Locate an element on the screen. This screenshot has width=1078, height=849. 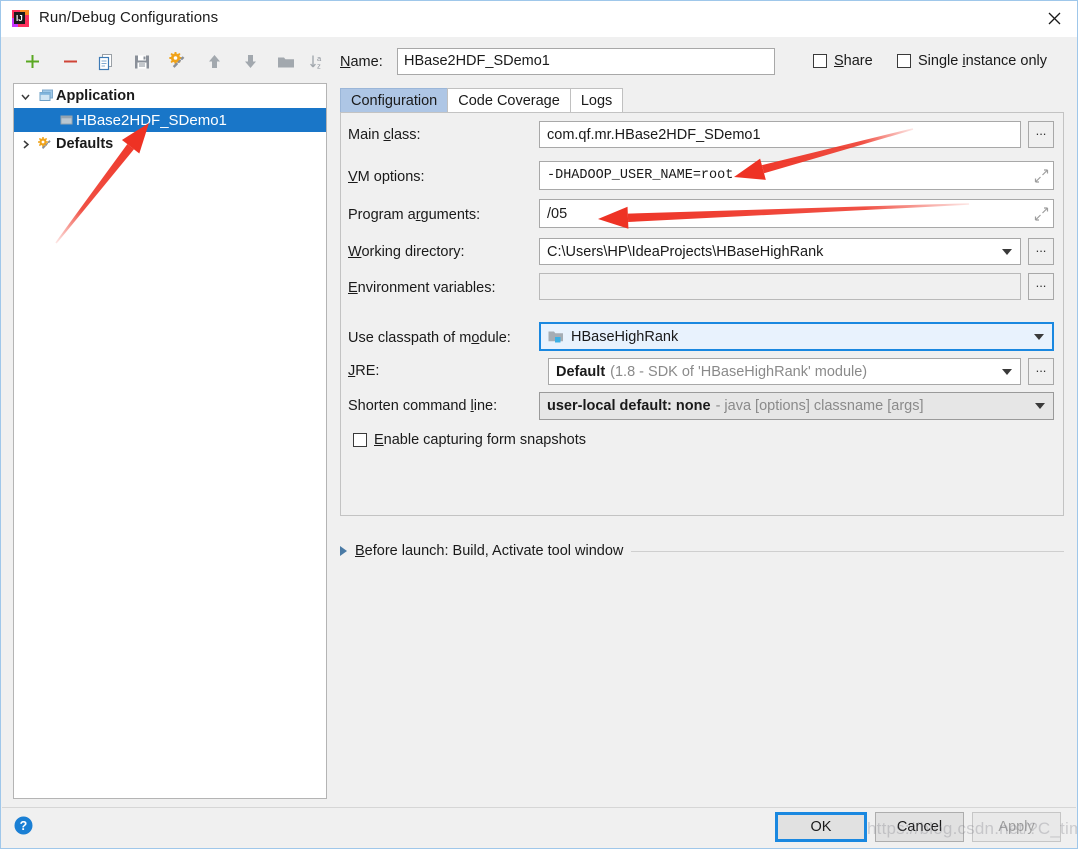
name-label: Name: is located at coordinates (361, 62).